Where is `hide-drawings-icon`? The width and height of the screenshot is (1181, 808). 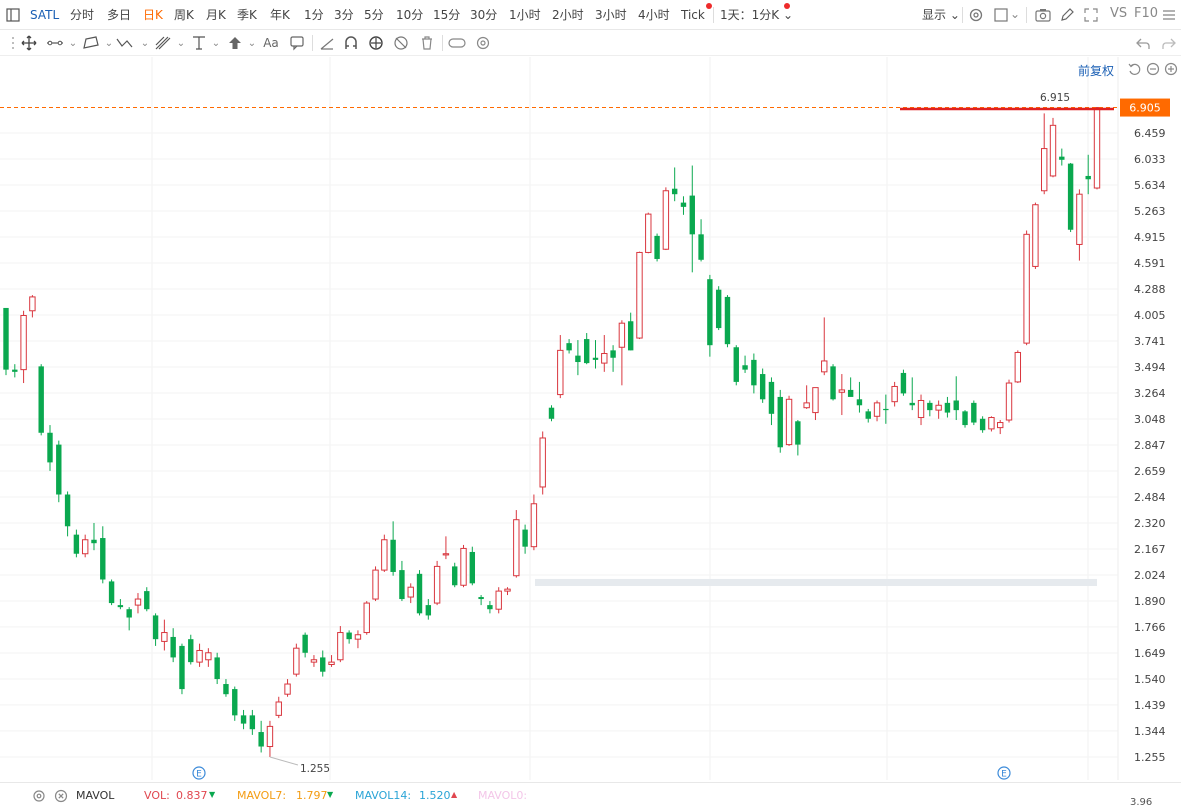 hide-drawings-icon is located at coordinates (401, 43).